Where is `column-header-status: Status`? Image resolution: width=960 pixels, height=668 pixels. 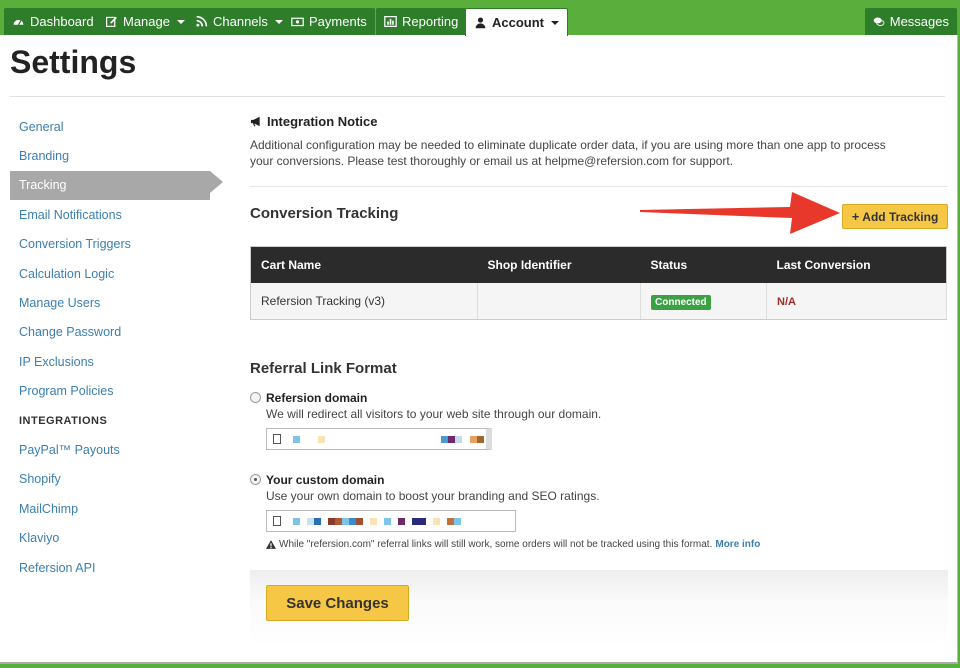
column-header-status: Status is located at coordinates (703, 264).